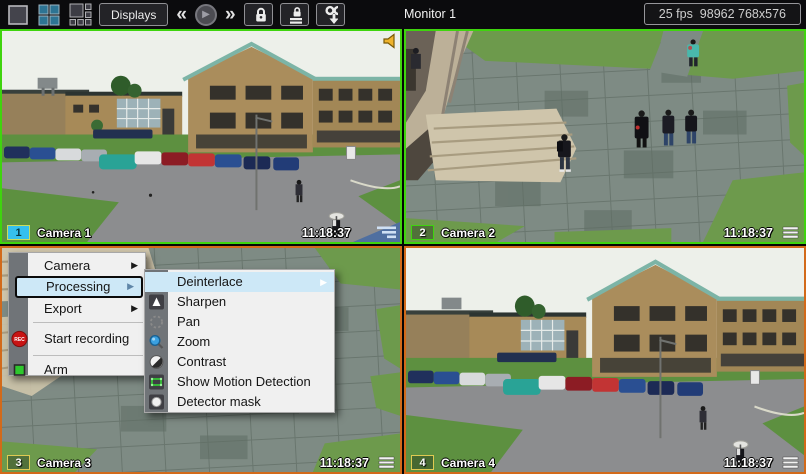 The width and height of the screenshot is (806, 474). What do you see at coordinates (430, 14) in the screenshot?
I see `monitor-title: Monitor 1` at bounding box center [430, 14].